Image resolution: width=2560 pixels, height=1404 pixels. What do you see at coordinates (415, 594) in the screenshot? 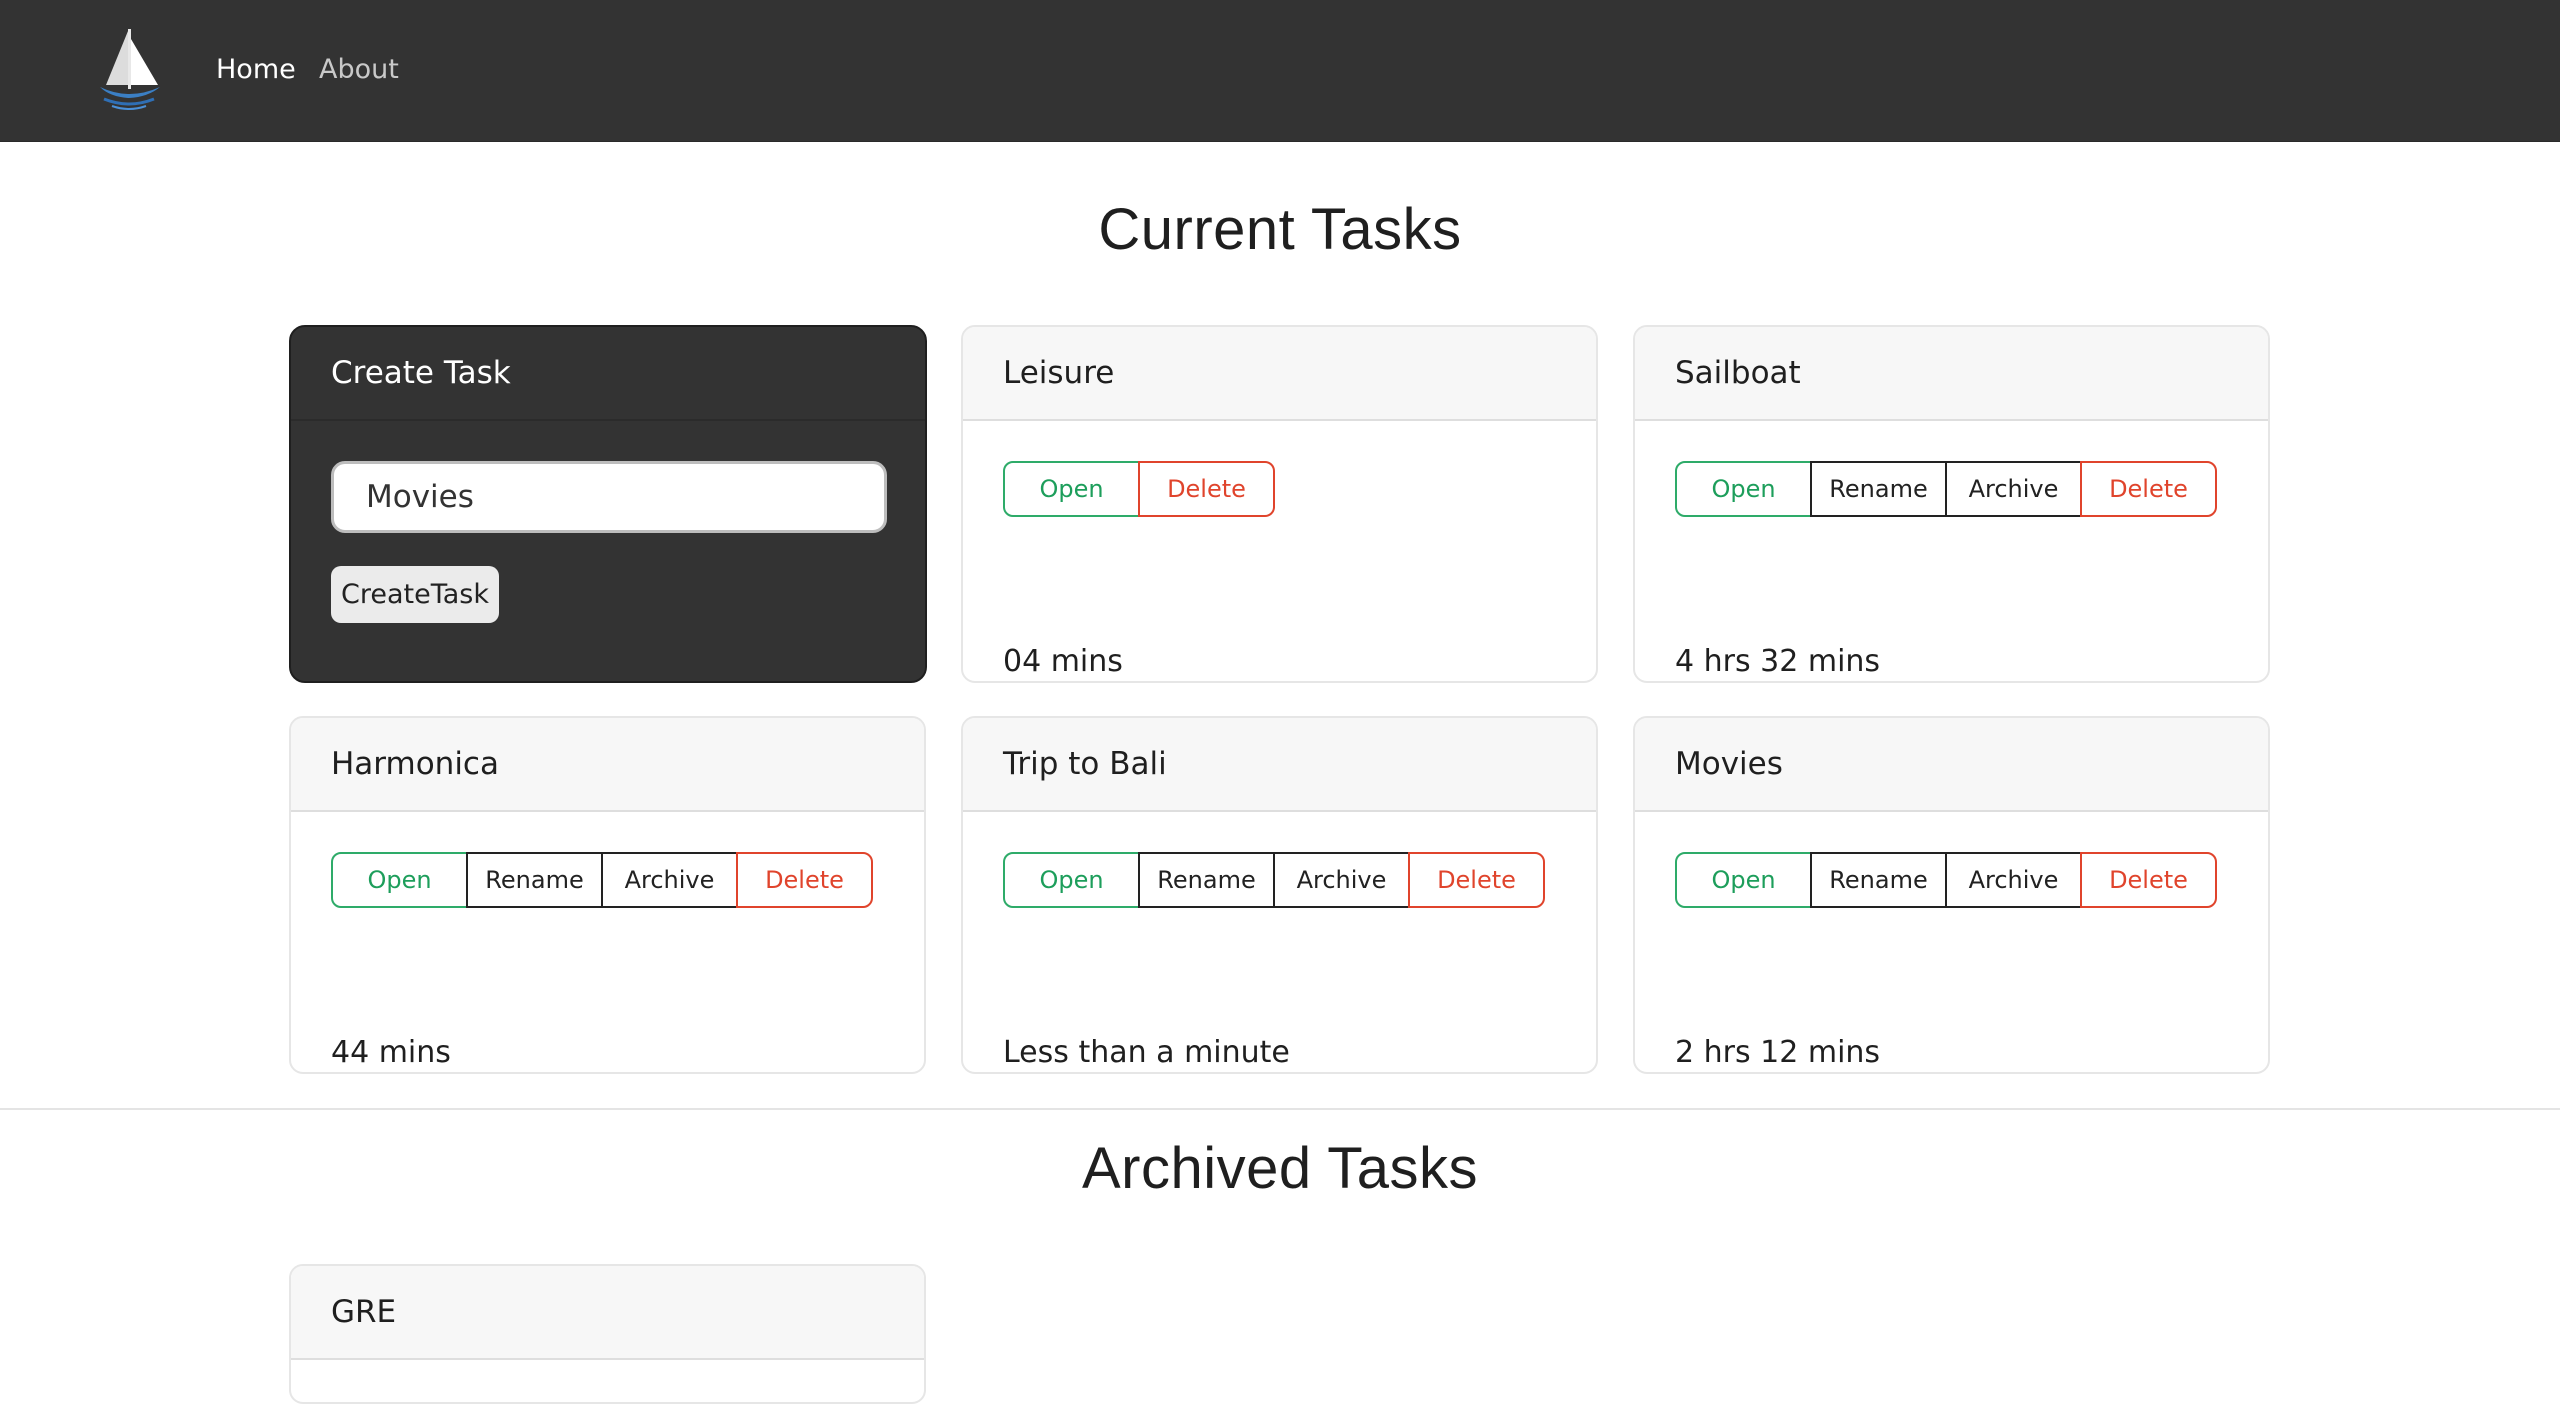
I see `create-task-button: CreateTask` at bounding box center [415, 594].